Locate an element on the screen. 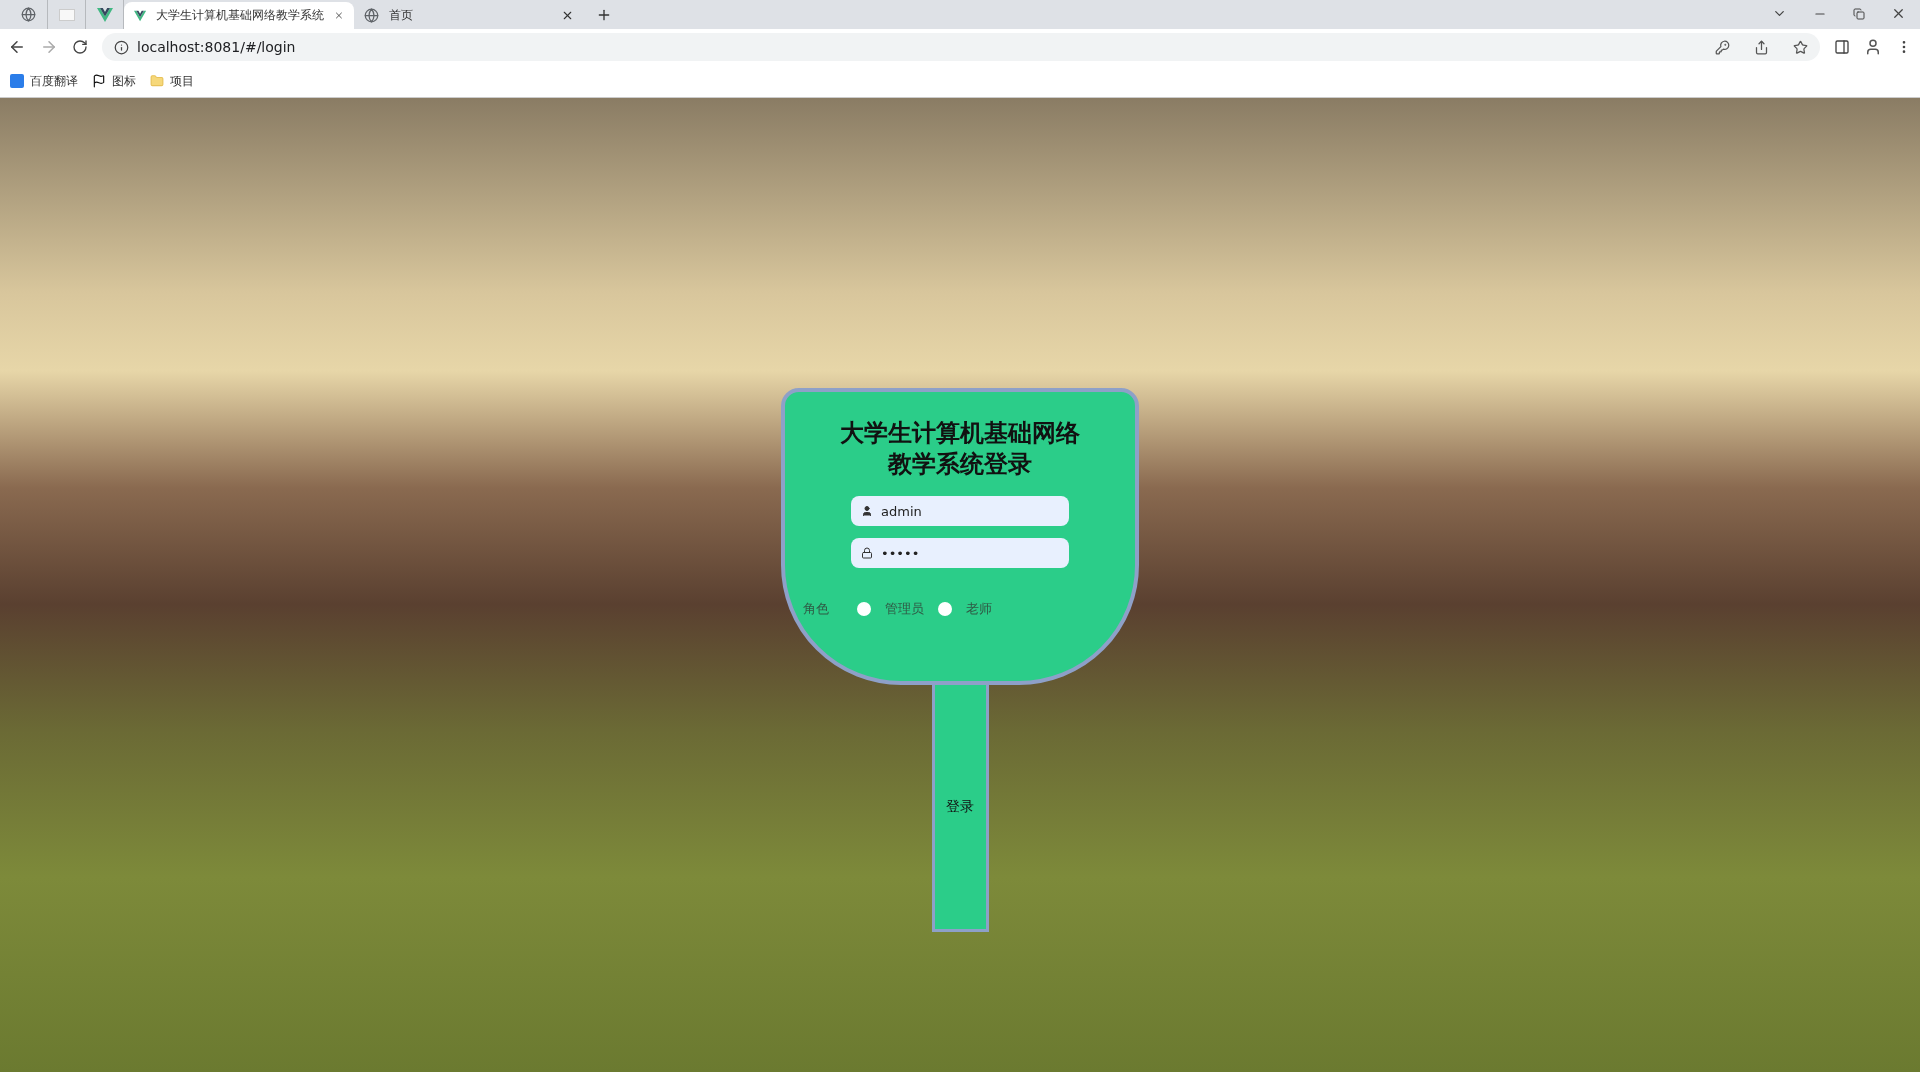  lock-icon is located at coordinates (867, 553).